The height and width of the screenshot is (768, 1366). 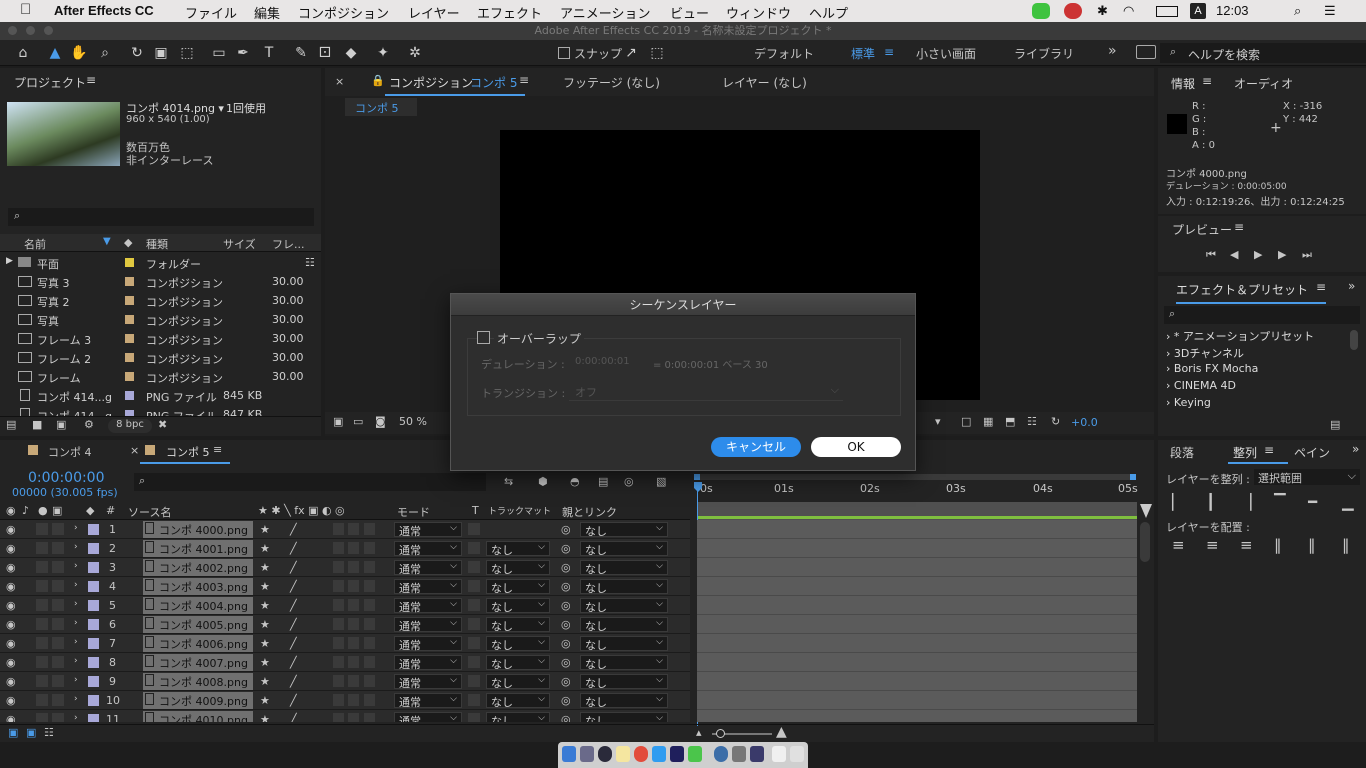 What do you see at coordinates (160, 281) in the screenshot?
I see `list-item: 写真 3 コンポジション 30.00` at bounding box center [160, 281].